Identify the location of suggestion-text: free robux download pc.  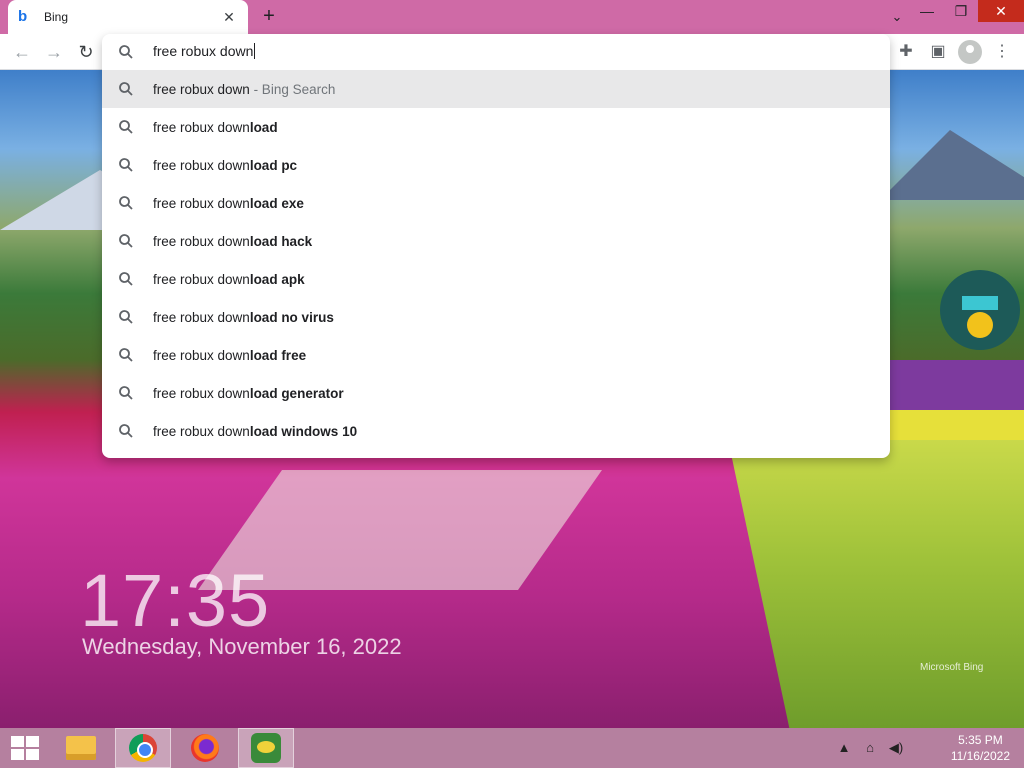
(225, 165).